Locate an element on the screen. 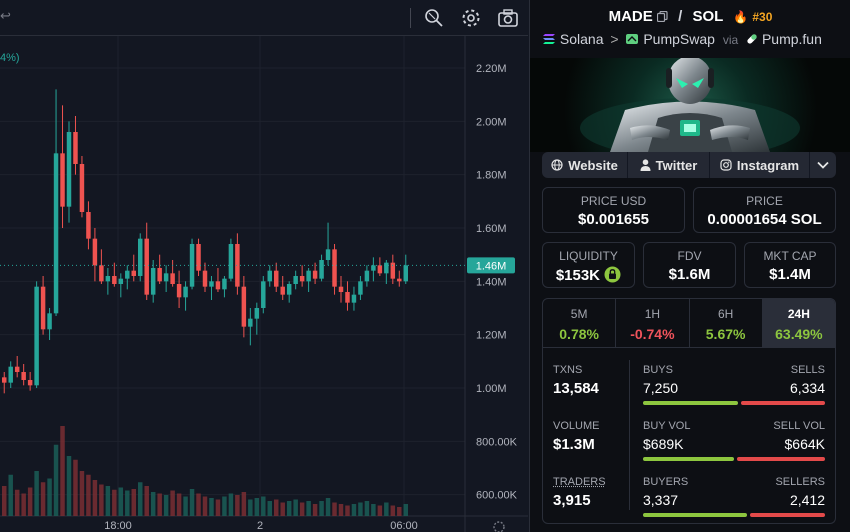 This screenshot has width=850, height=532. tab-1h: 1H -0.74% is located at coordinates (653, 323).